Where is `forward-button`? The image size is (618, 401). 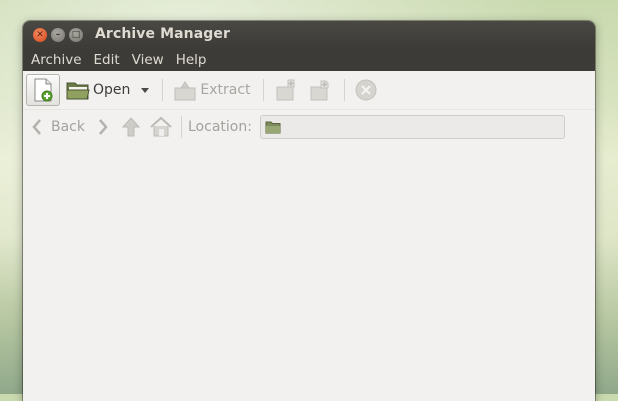 forward-button is located at coordinates (103, 127).